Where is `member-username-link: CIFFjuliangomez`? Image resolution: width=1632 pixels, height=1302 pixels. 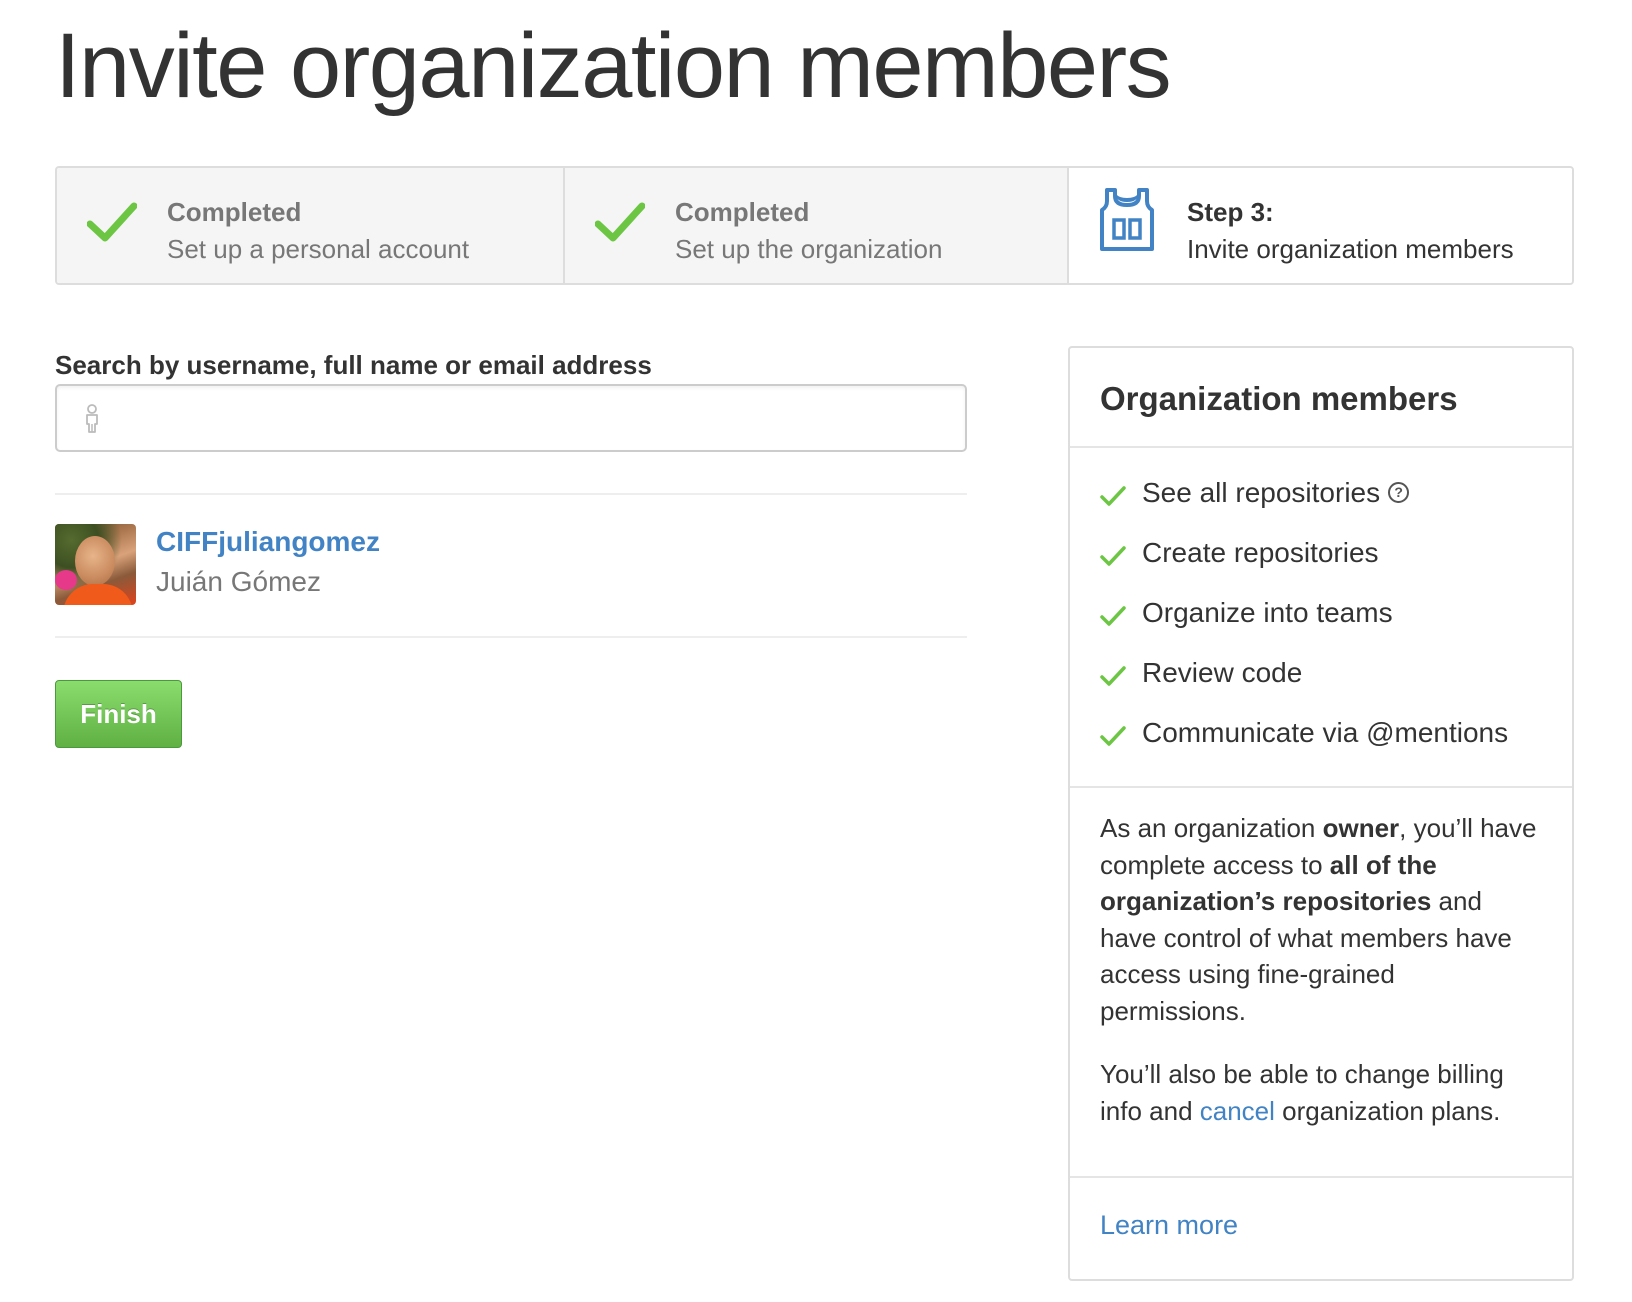 member-username-link: CIFFjuliangomez is located at coordinates (268, 542).